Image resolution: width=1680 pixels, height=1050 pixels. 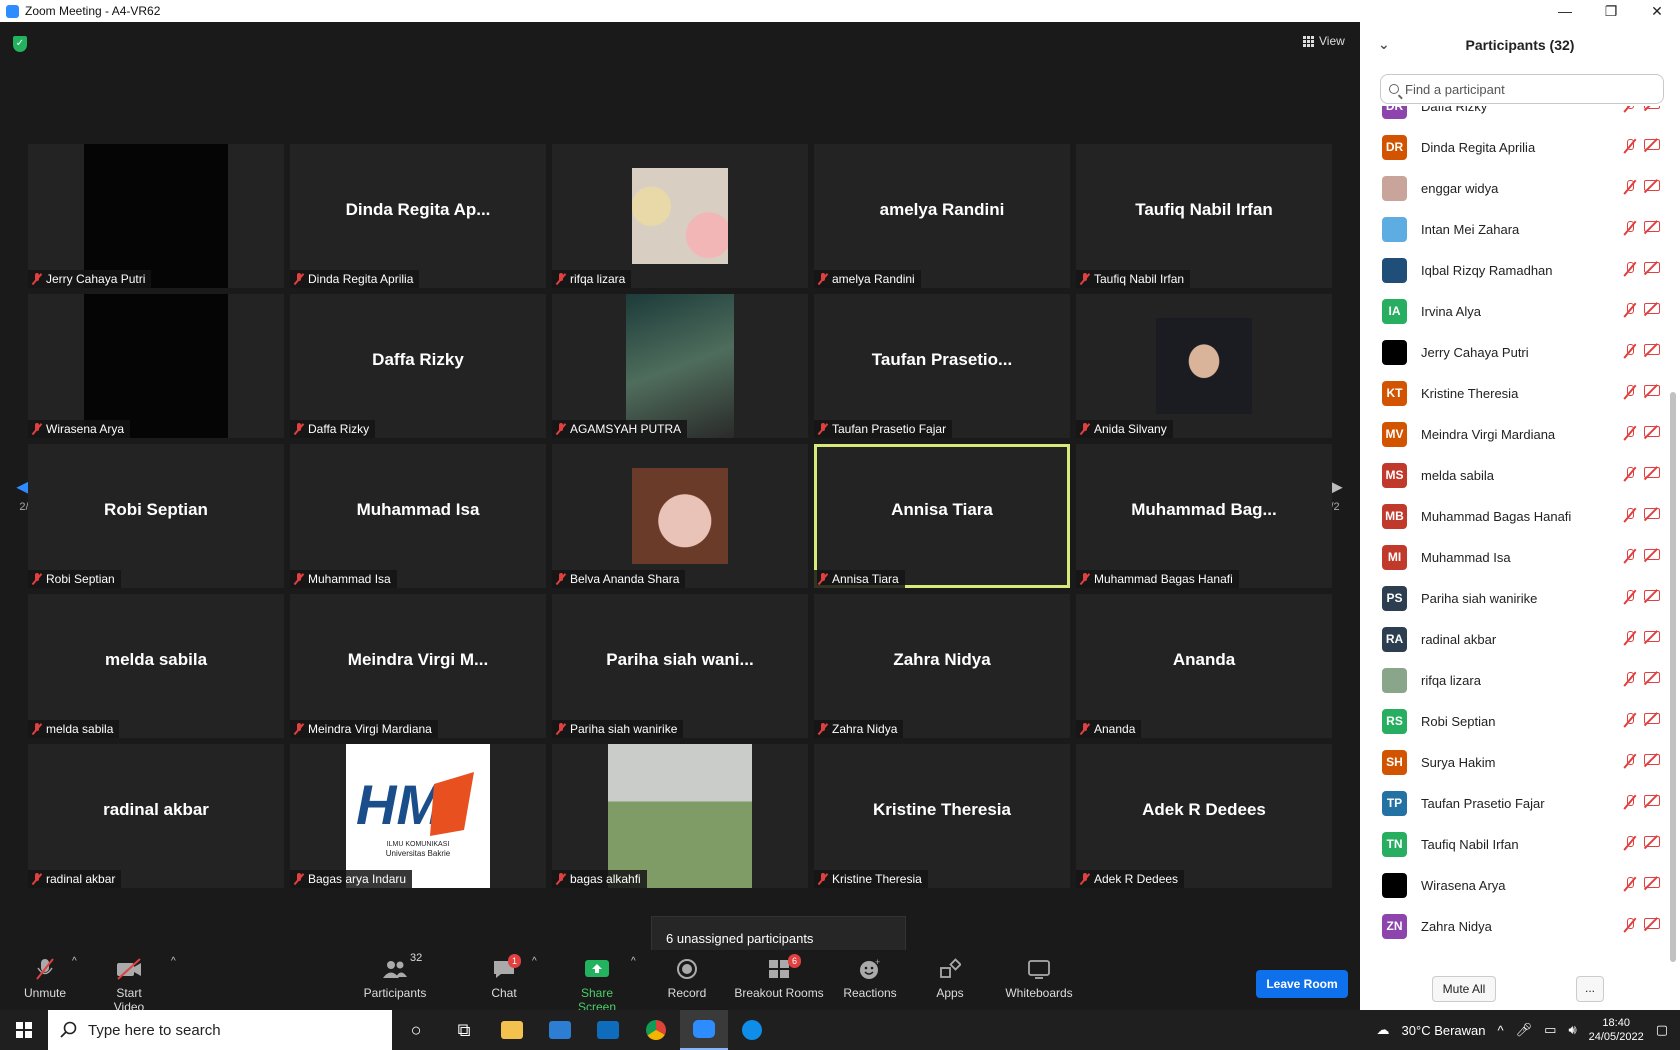 What do you see at coordinates (656, 1030) in the screenshot?
I see `chrome-icon` at bounding box center [656, 1030].